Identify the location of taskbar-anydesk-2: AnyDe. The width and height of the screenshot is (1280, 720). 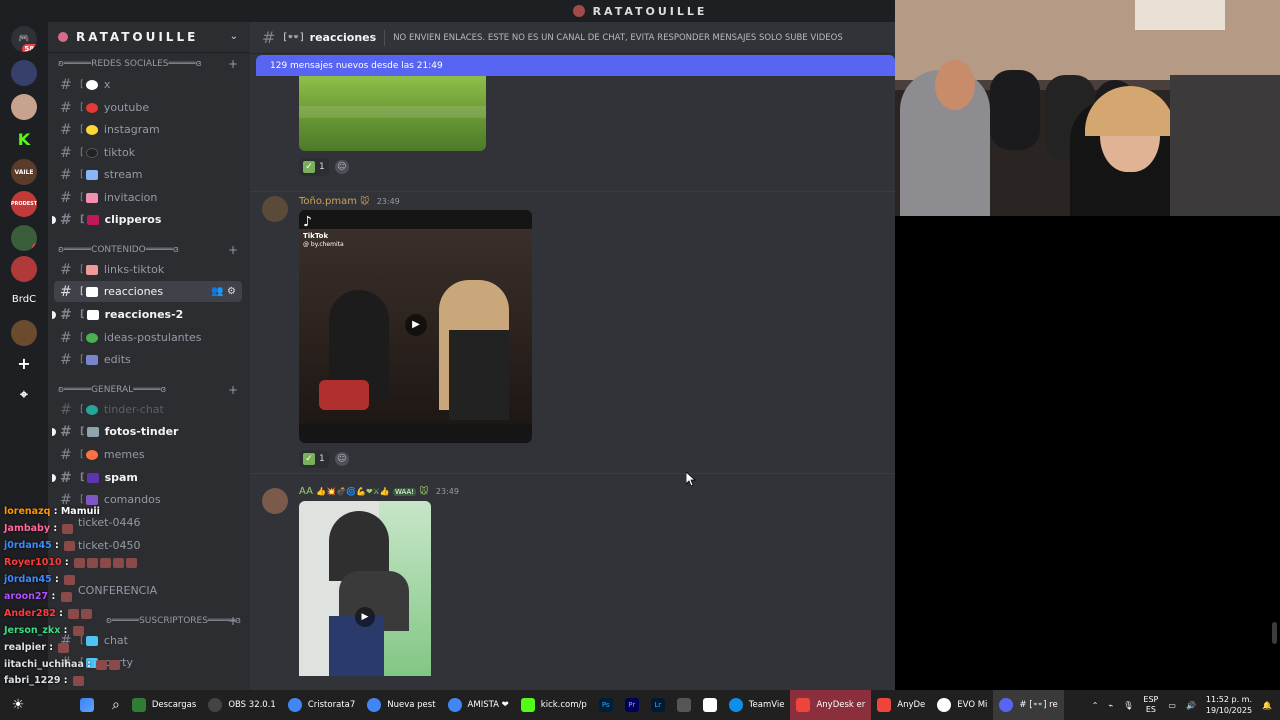
(901, 705).